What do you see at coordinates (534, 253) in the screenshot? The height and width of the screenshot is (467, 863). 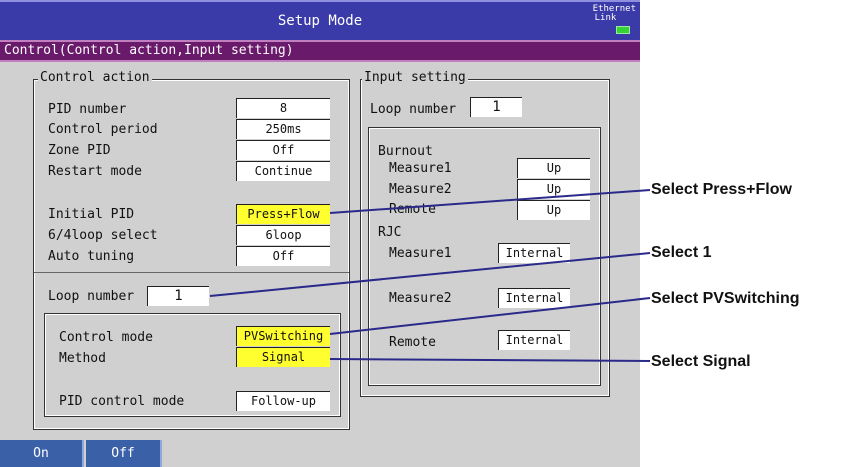 I see `rjc-measure1-field: Internal` at bounding box center [534, 253].